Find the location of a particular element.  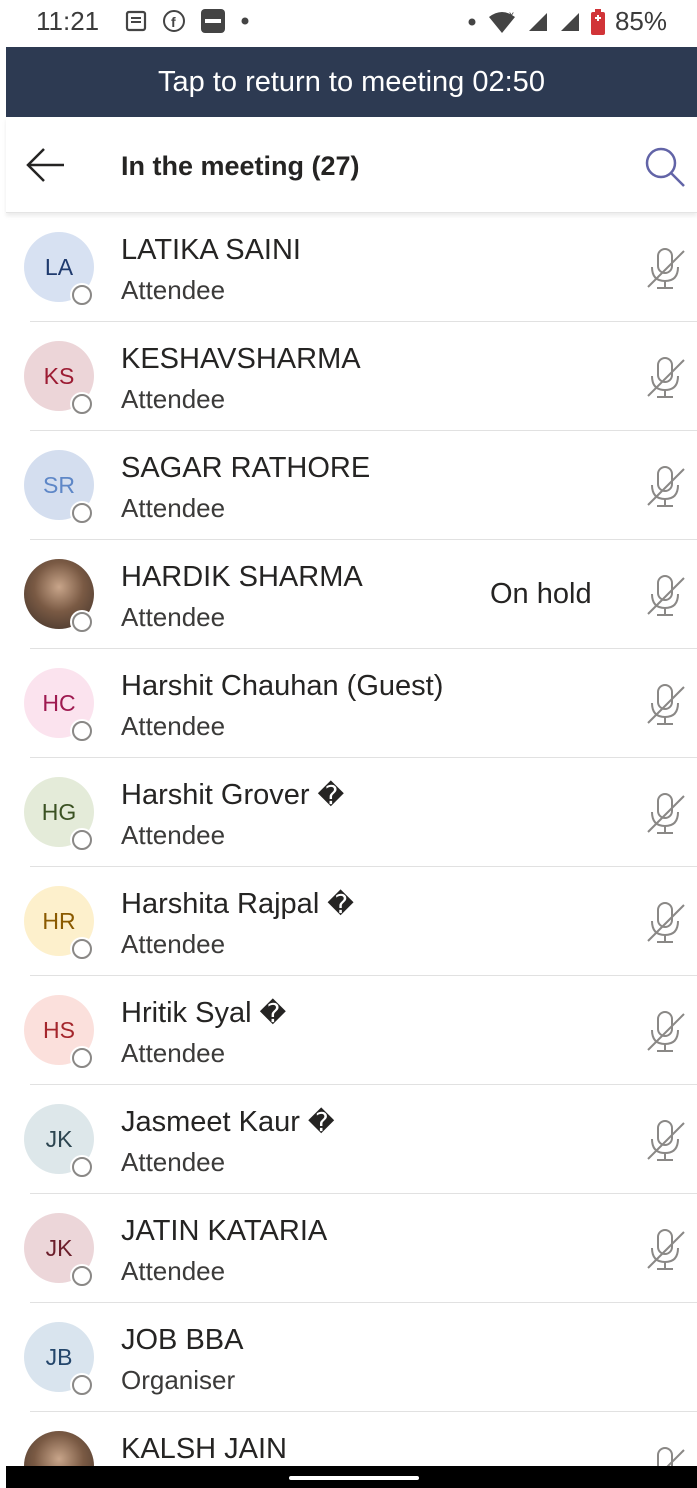

participant-row: JK Jasmeet Kaur � Attendee is located at coordinates (348, 1139).